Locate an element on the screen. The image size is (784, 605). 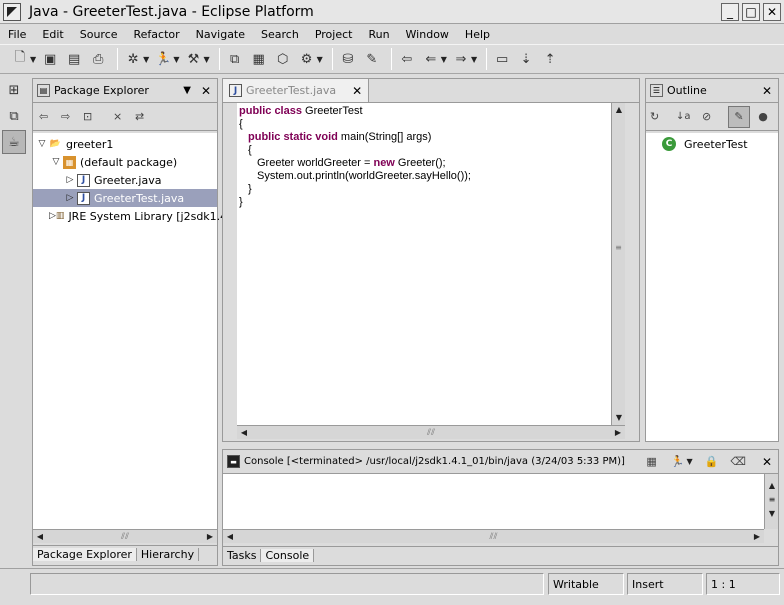
tree-item-package: ▽ ▦ (default package) is located at coordinates (125, 162).